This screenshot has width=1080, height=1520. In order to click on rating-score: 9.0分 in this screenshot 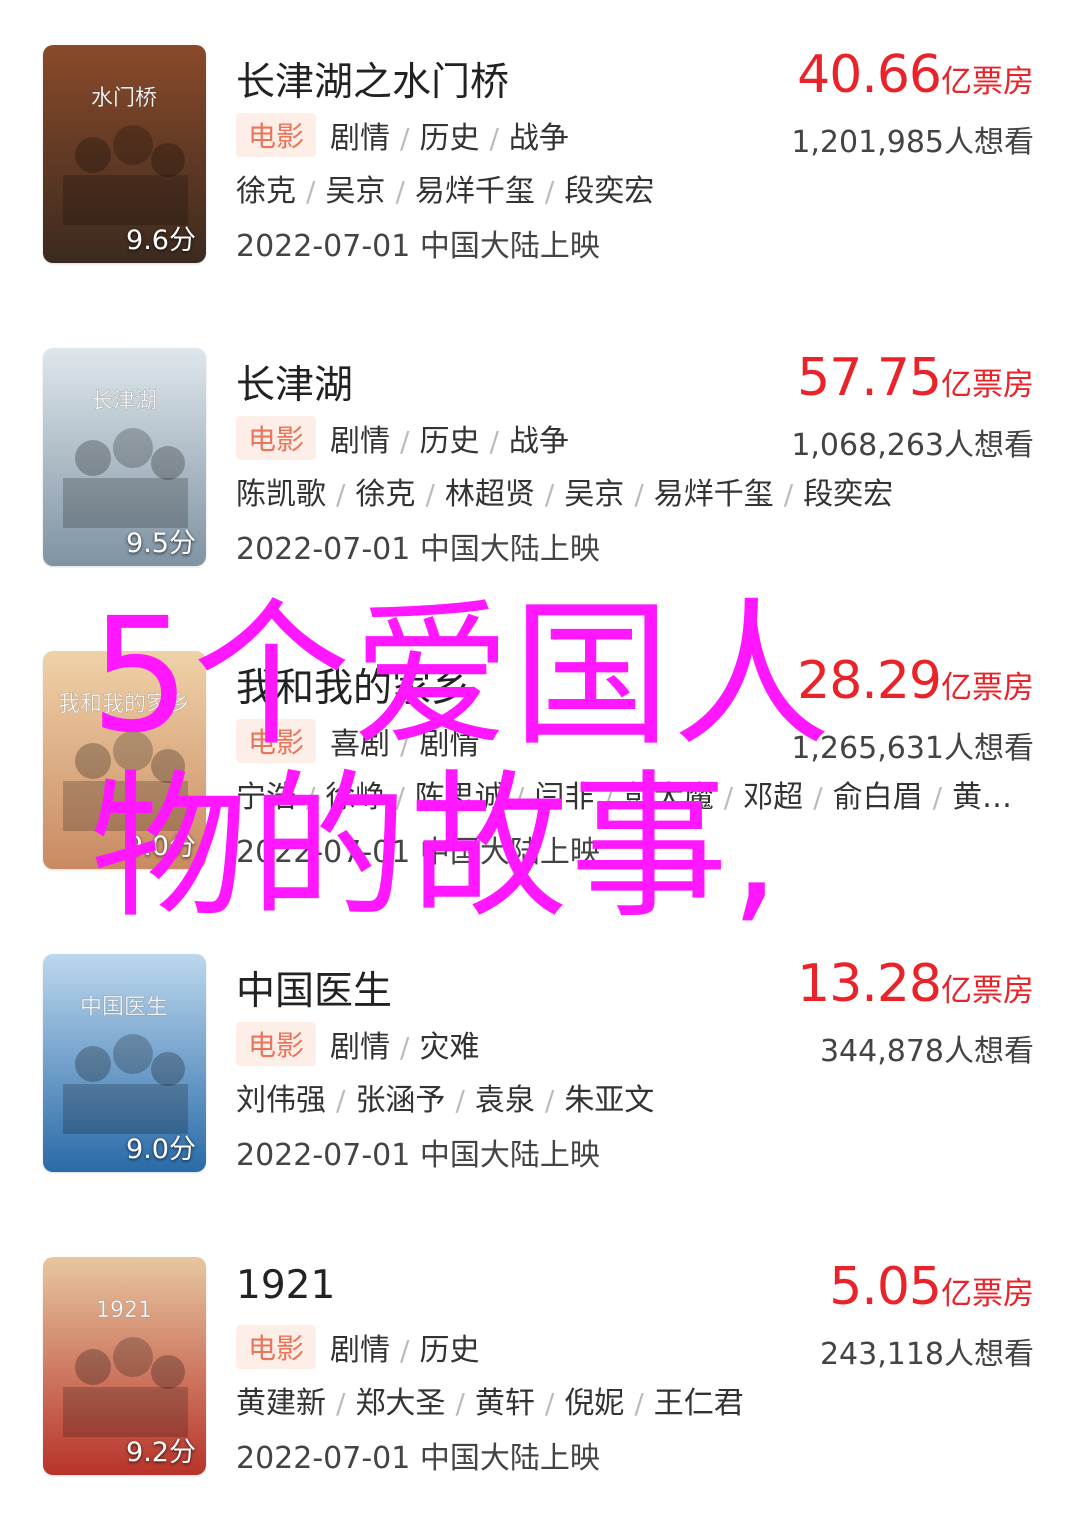, I will do `click(161, 1149)`.